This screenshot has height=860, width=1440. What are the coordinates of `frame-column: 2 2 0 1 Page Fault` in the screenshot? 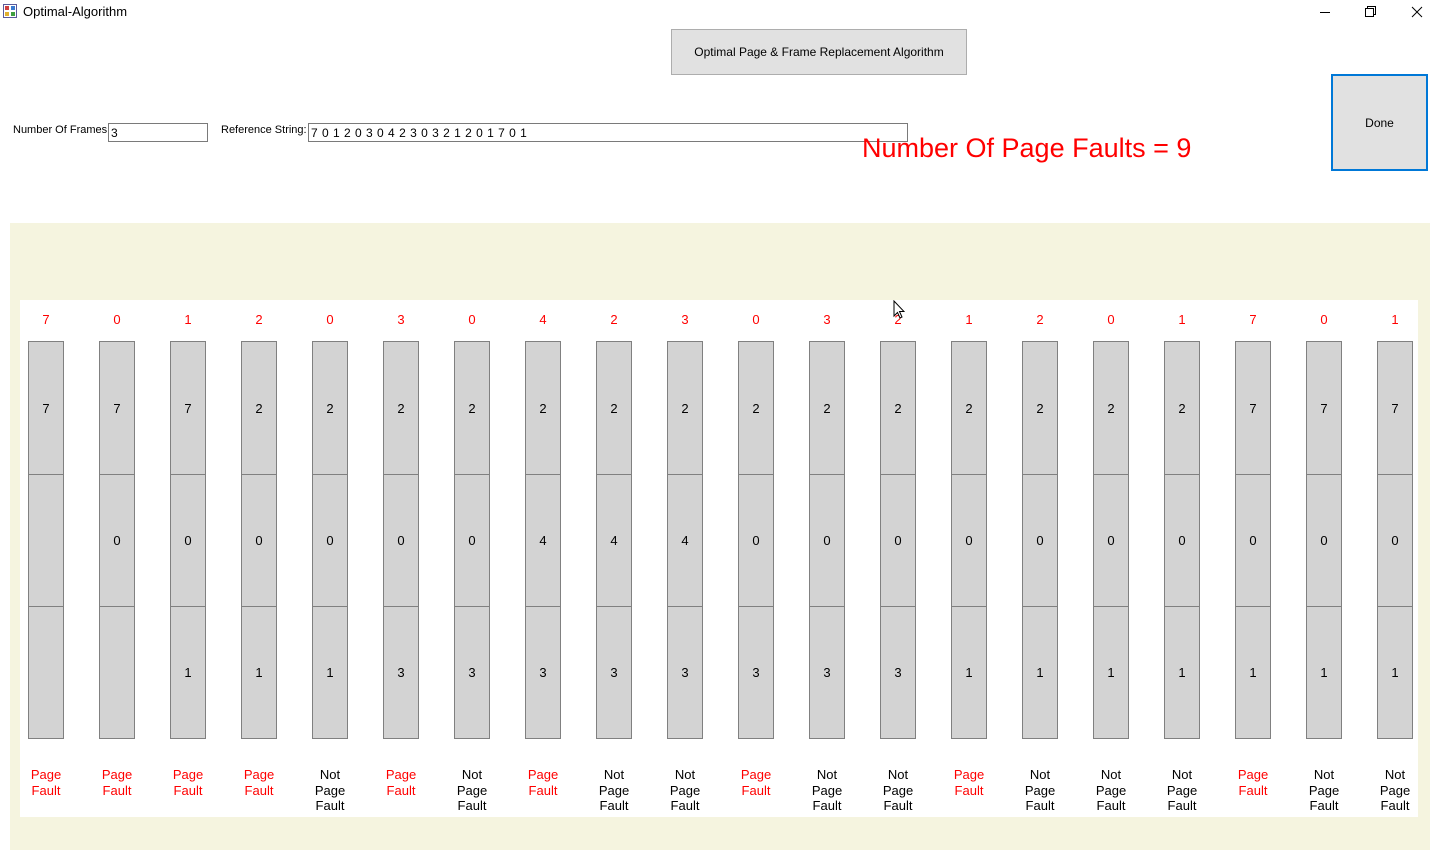 It's located at (259, 558).